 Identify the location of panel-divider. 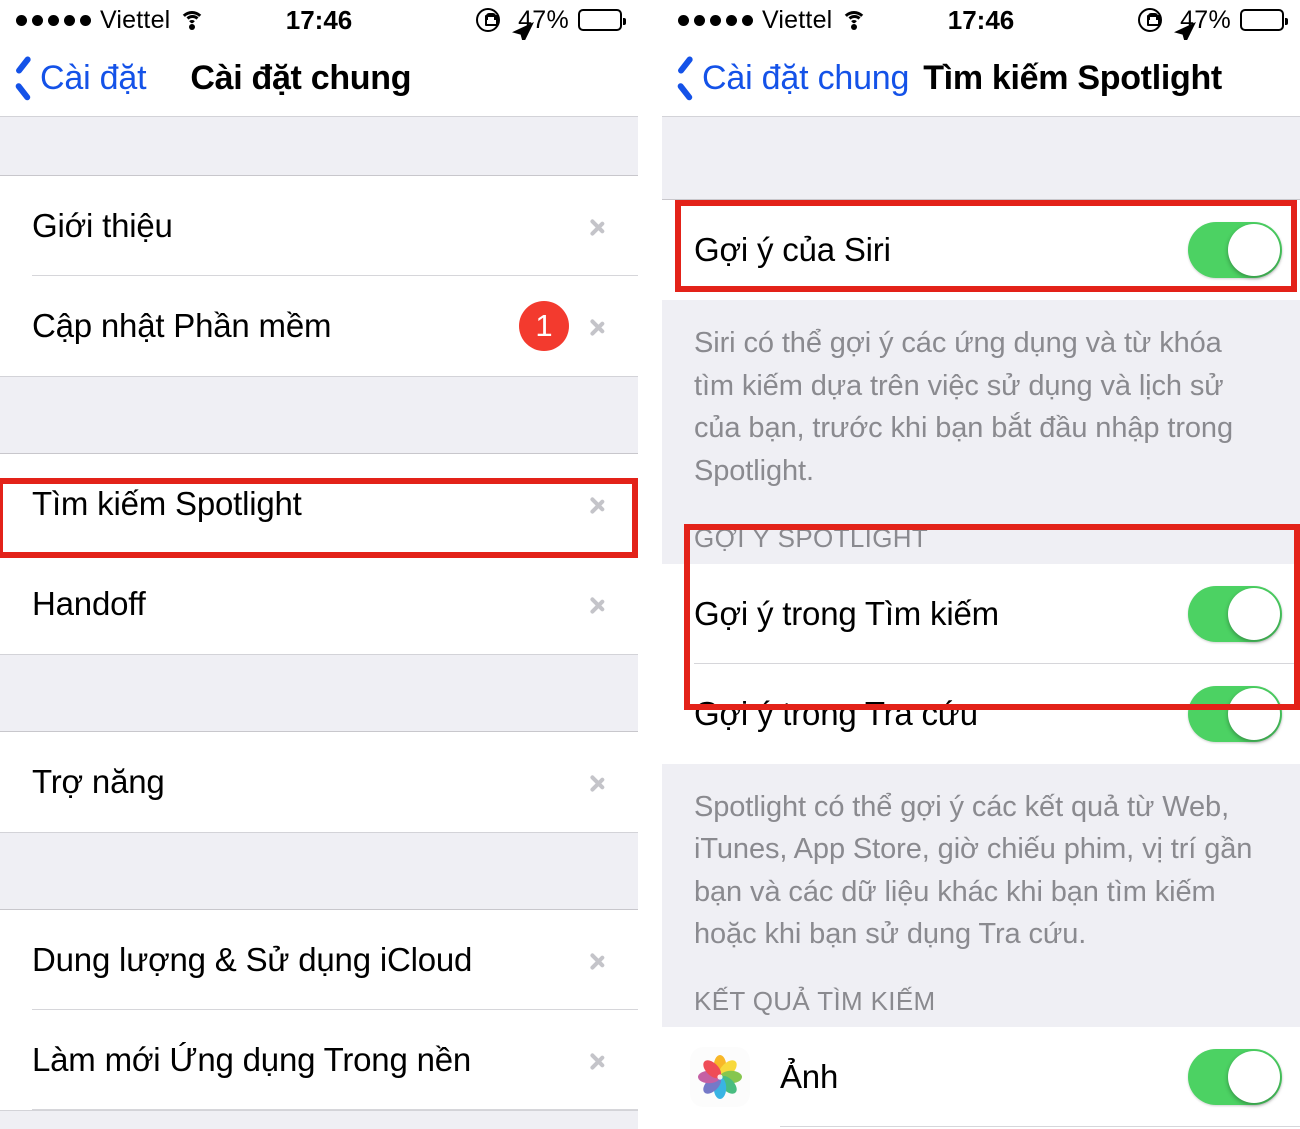
(650, 564).